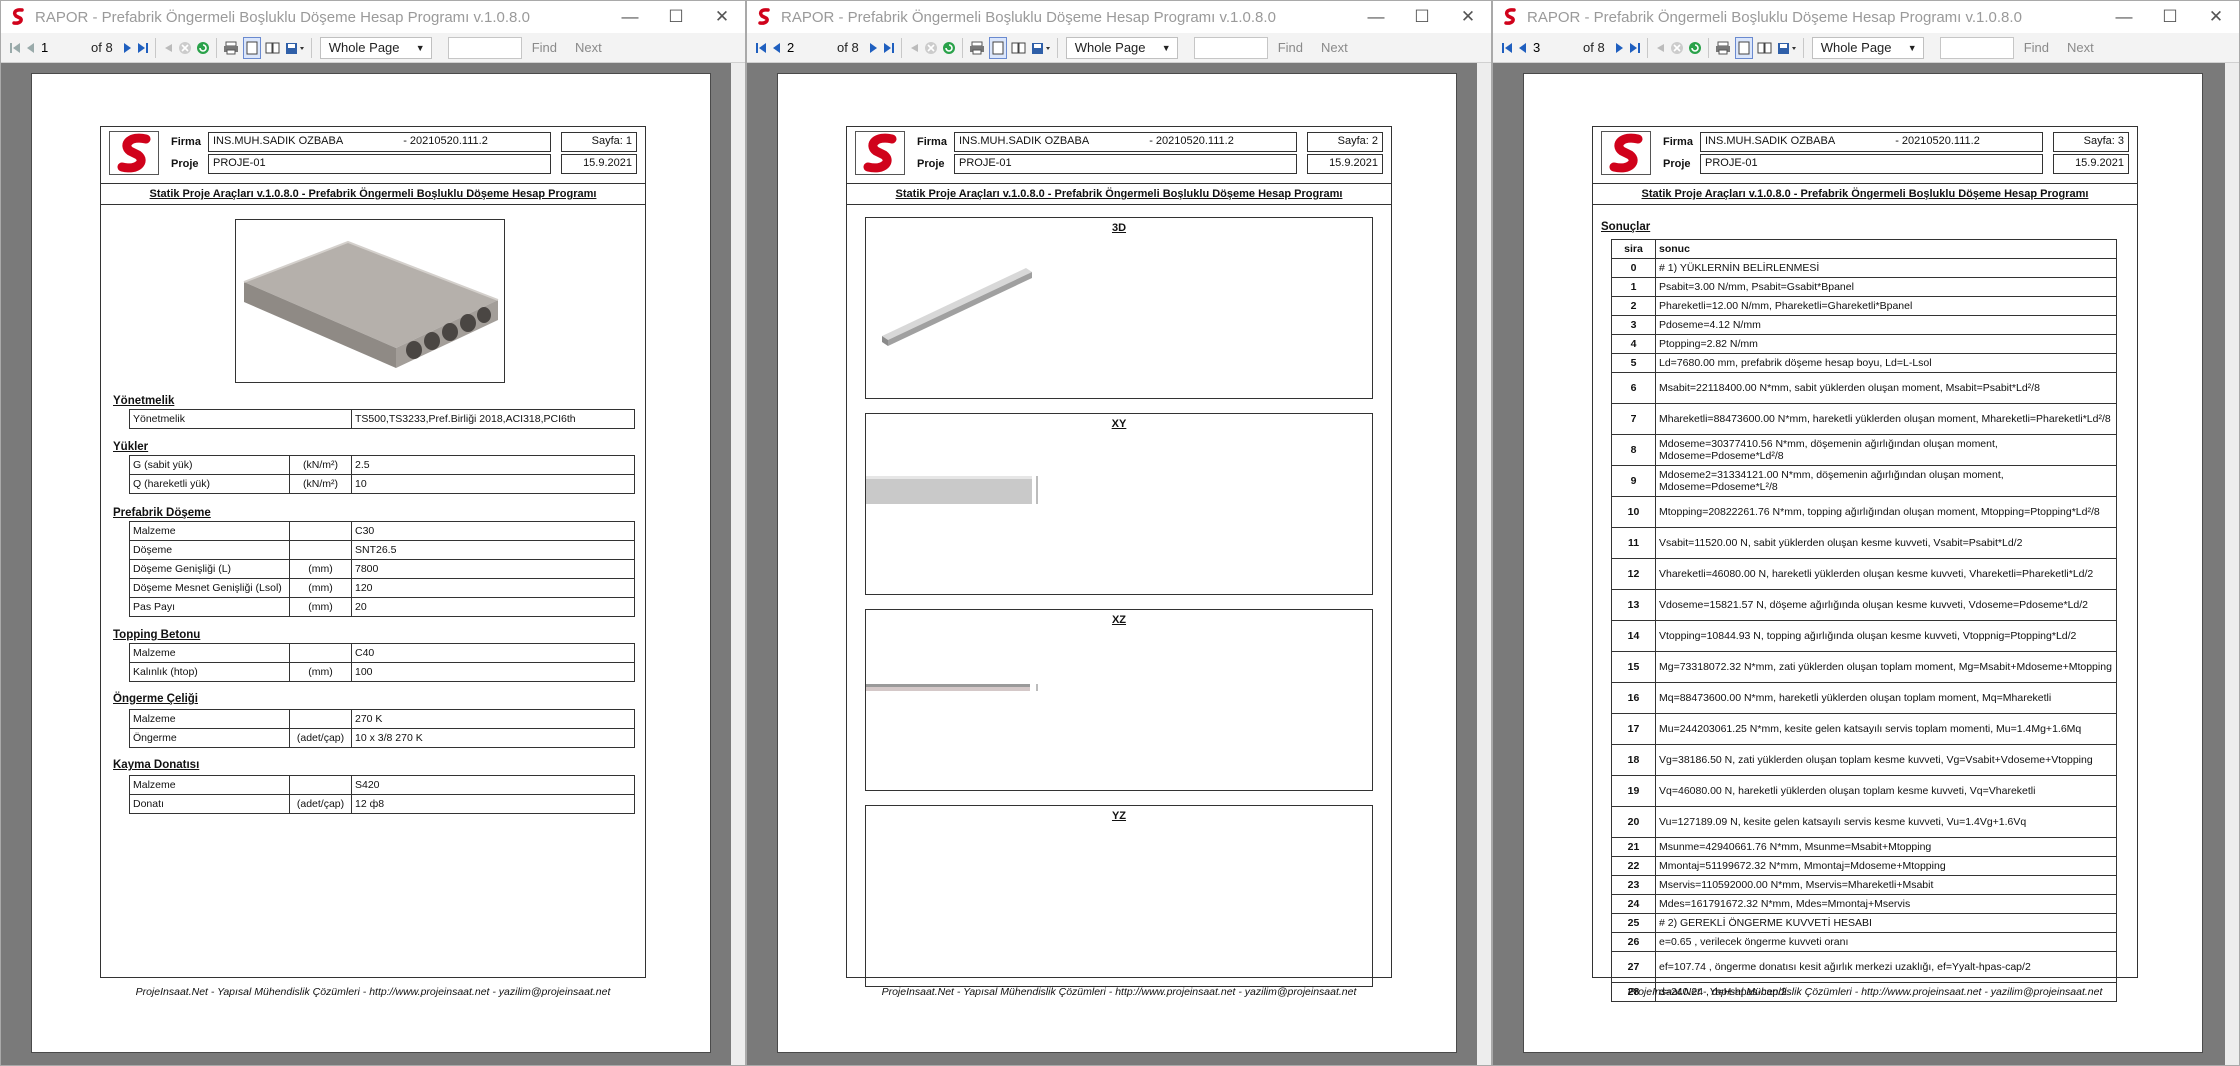 The height and width of the screenshot is (1066, 2240). What do you see at coordinates (1633, 325) in the screenshot?
I see `row-index: 3` at bounding box center [1633, 325].